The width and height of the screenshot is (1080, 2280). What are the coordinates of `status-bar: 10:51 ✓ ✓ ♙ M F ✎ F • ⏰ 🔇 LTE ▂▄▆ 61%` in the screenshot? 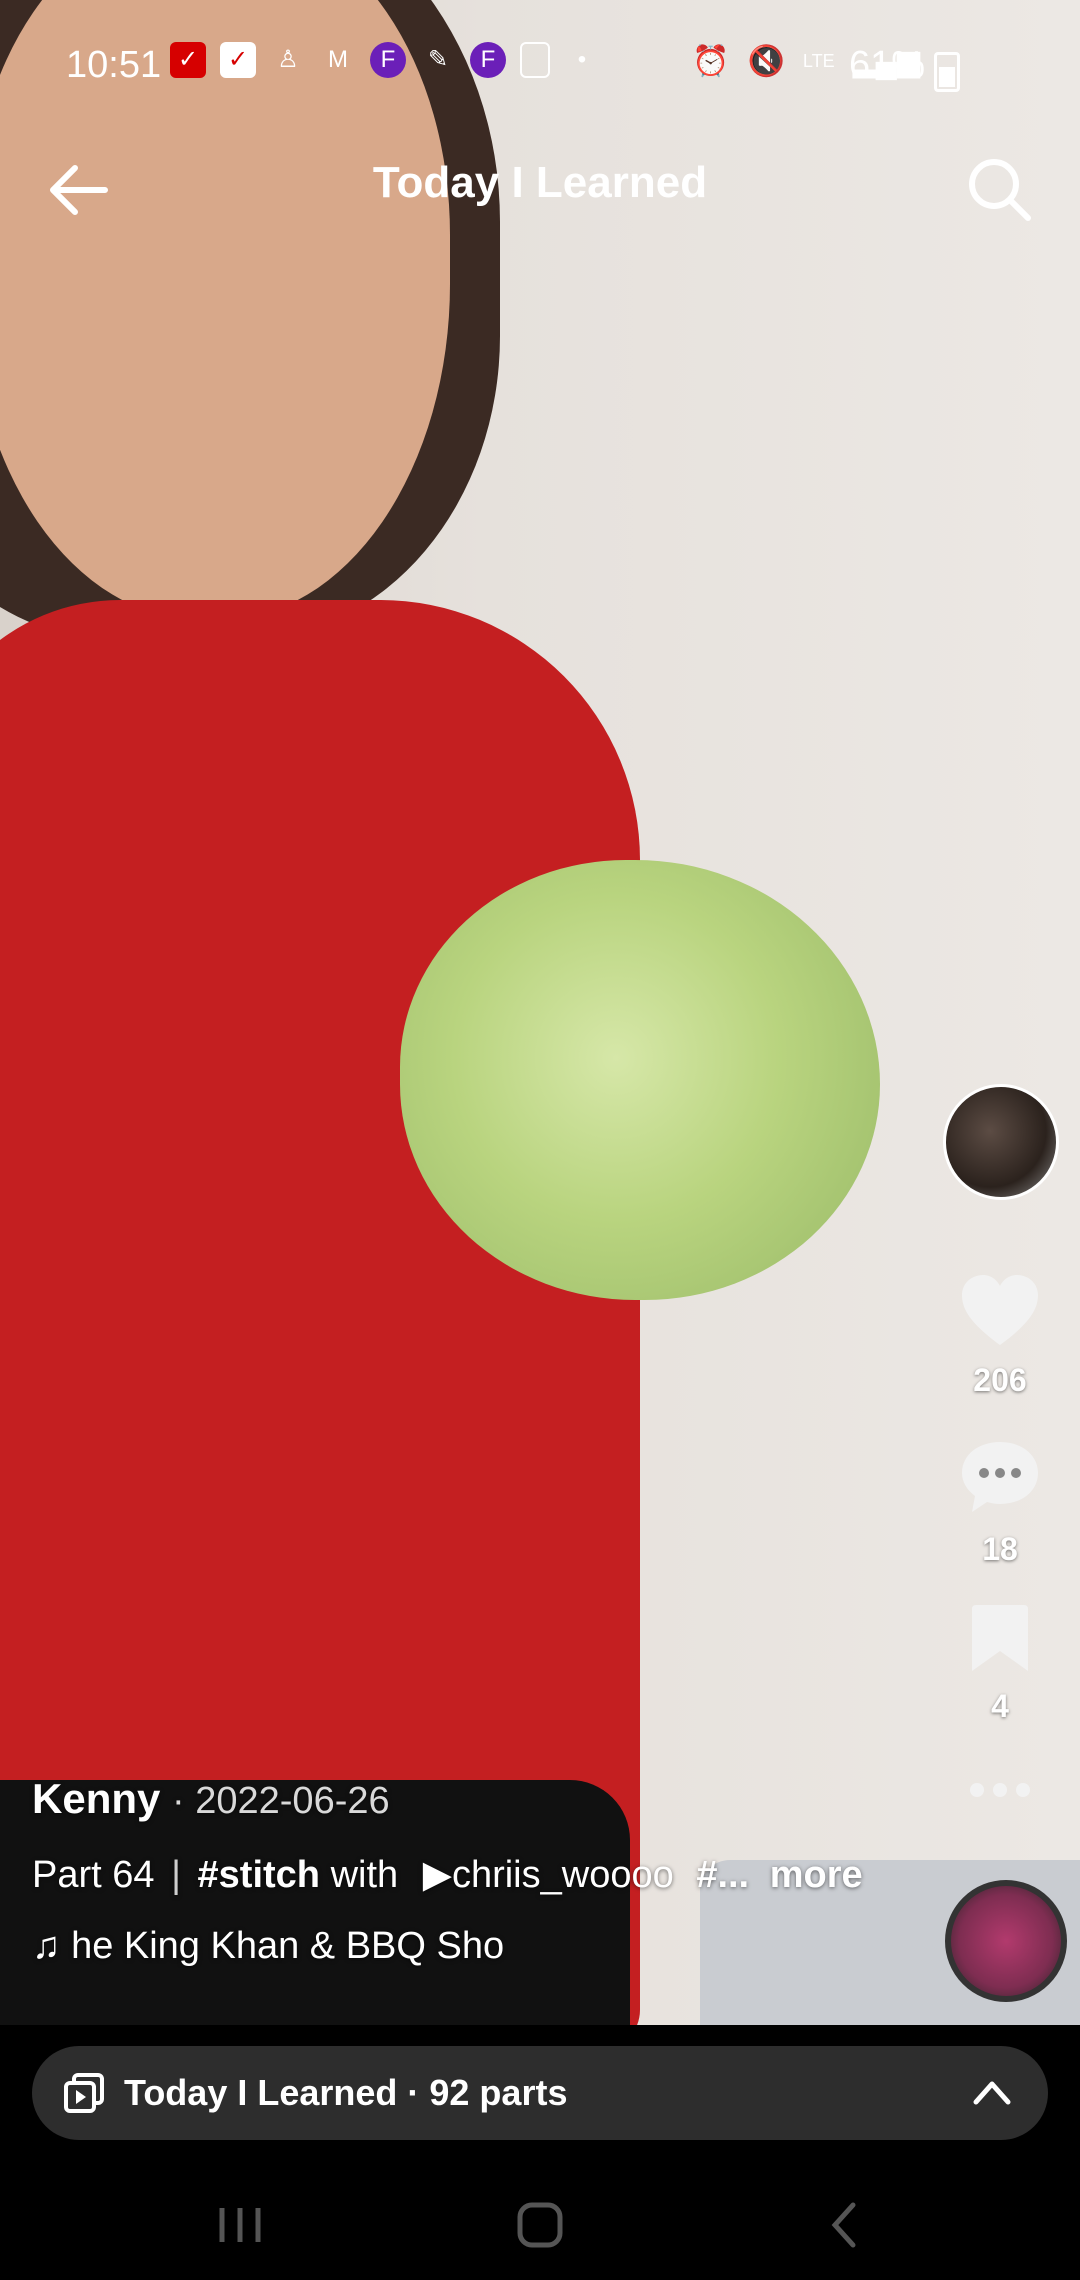 It's located at (540, 67).